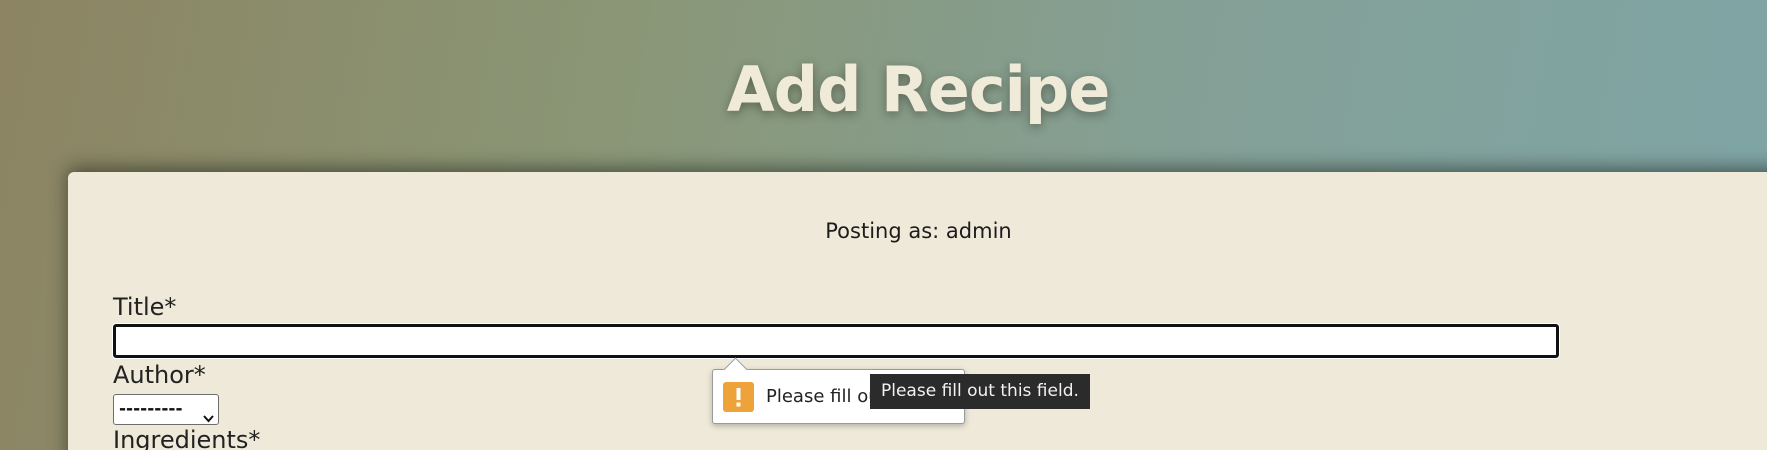 Image resolution: width=1767 pixels, height=450 pixels. I want to click on title-input, so click(836, 341).